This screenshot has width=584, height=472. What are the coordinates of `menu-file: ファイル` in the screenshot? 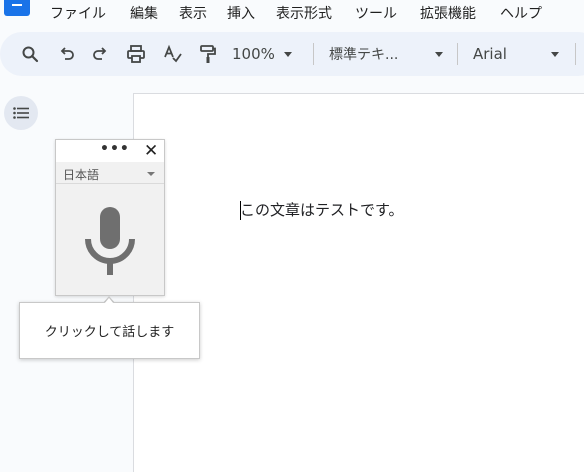 It's located at (78, 13).